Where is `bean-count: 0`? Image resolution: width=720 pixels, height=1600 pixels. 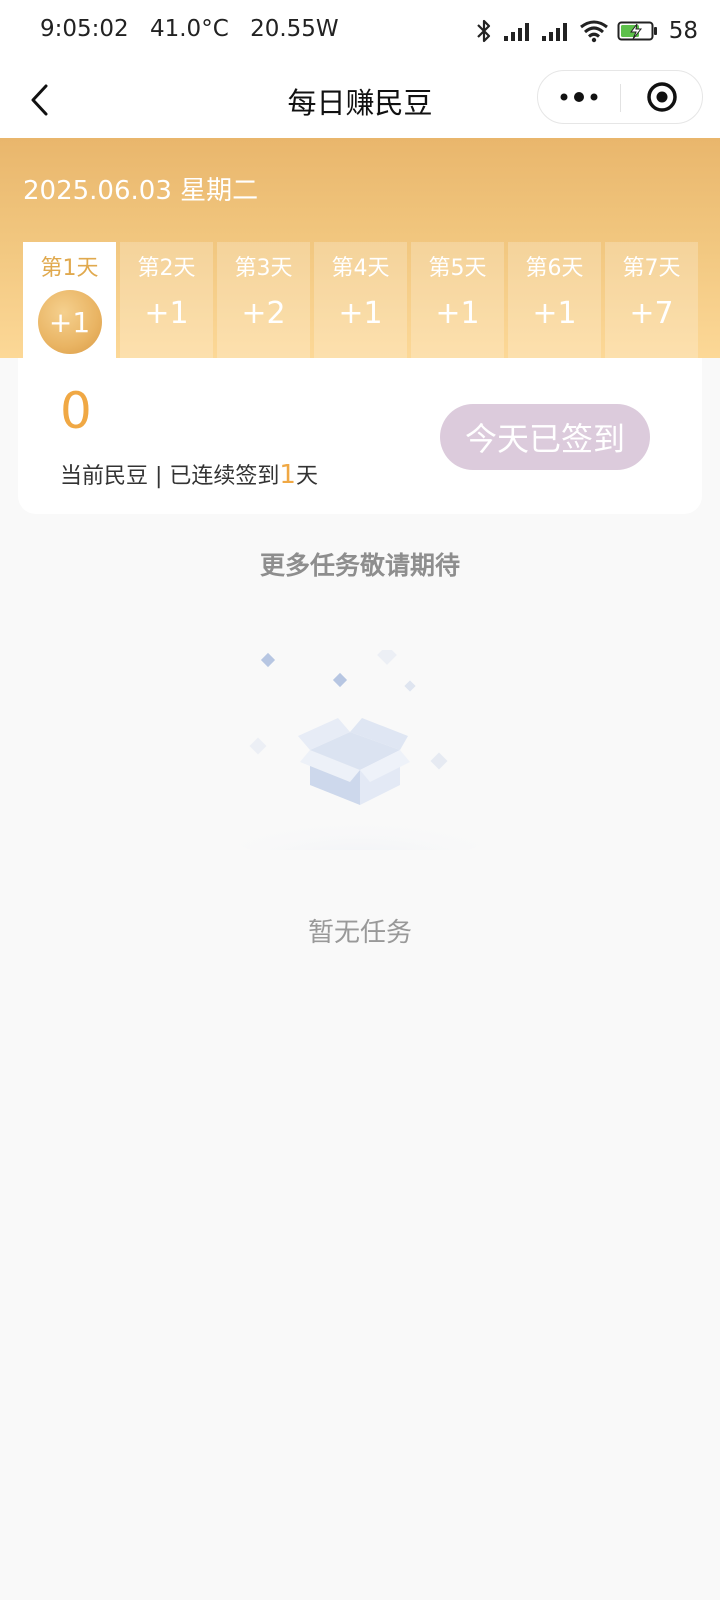 bean-count: 0 is located at coordinates (76, 411).